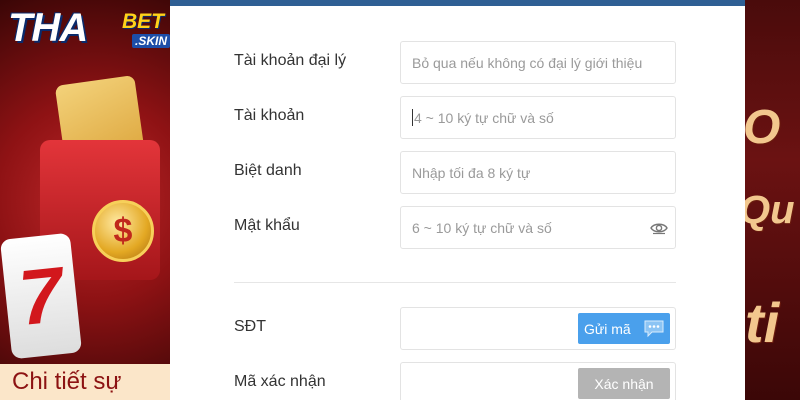 Image resolution: width=800 pixels, height=400 pixels. I want to click on account-input: 4 ~ 10 ký tự chữ và số, so click(538, 117).